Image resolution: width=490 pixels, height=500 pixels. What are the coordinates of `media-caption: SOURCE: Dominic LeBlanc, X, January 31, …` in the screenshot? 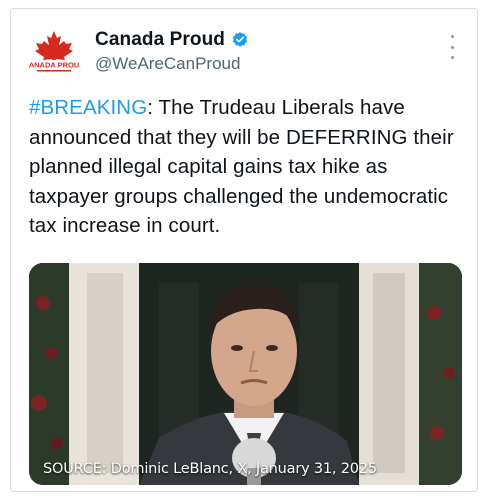 It's located at (210, 469).